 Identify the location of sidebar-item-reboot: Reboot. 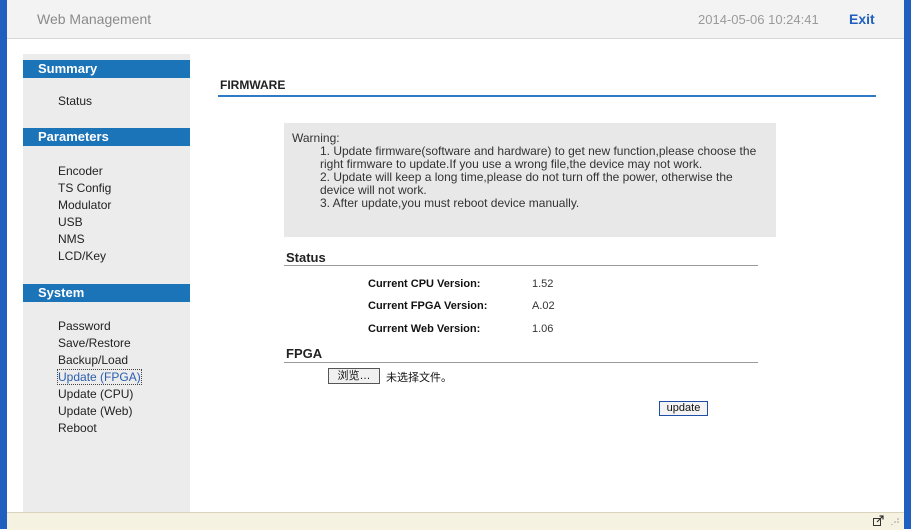
(77, 428).